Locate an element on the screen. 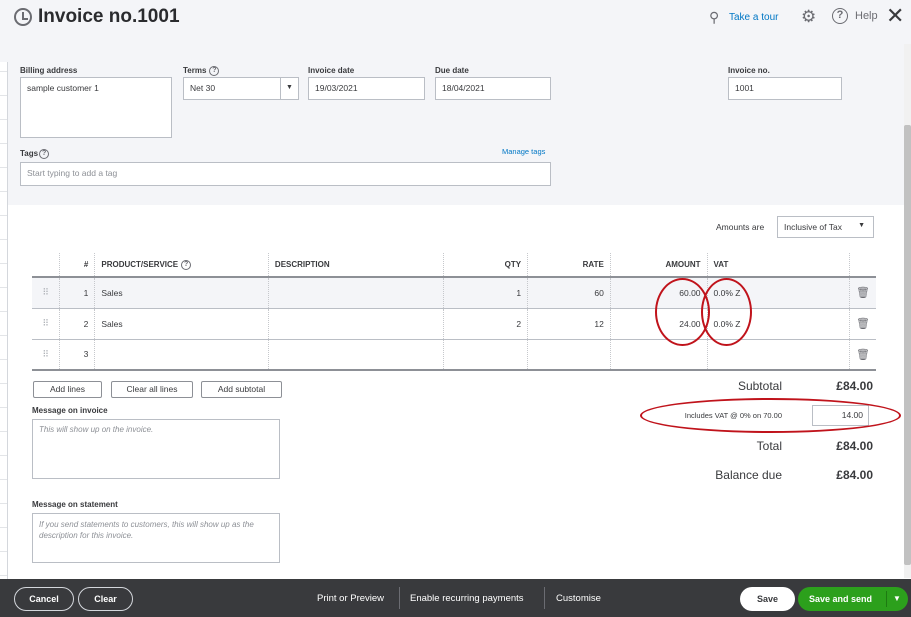 The height and width of the screenshot is (617, 911). help-icon: ? is located at coordinates (840, 16).